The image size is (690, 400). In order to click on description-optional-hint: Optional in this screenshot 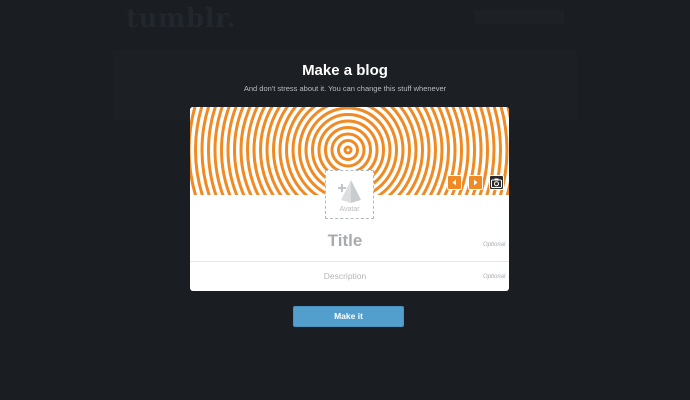, I will do `click(494, 277)`.